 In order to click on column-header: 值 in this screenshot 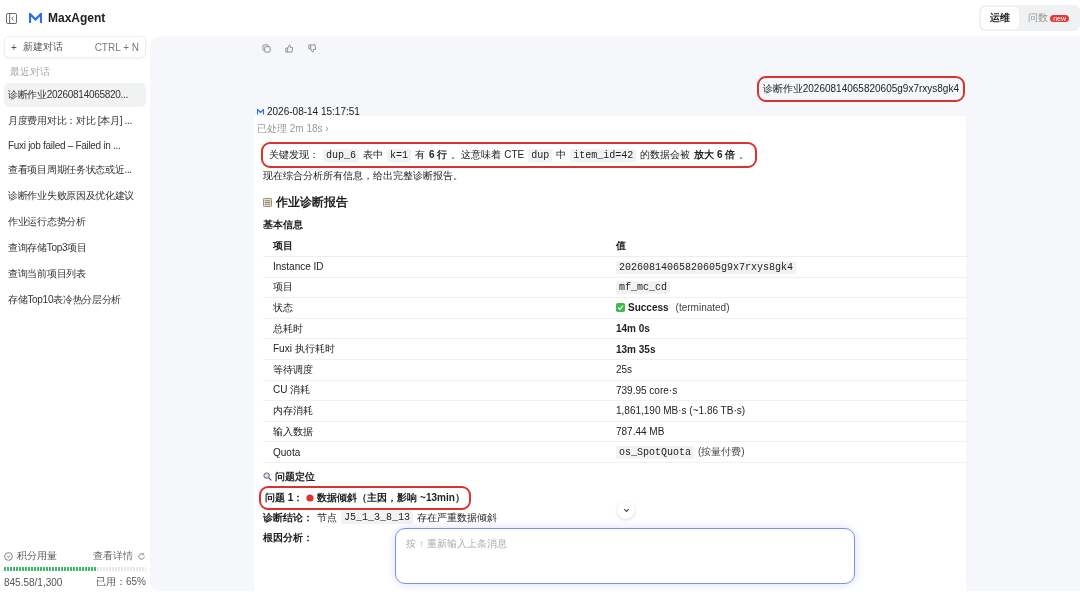, I will do `click(792, 246)`.